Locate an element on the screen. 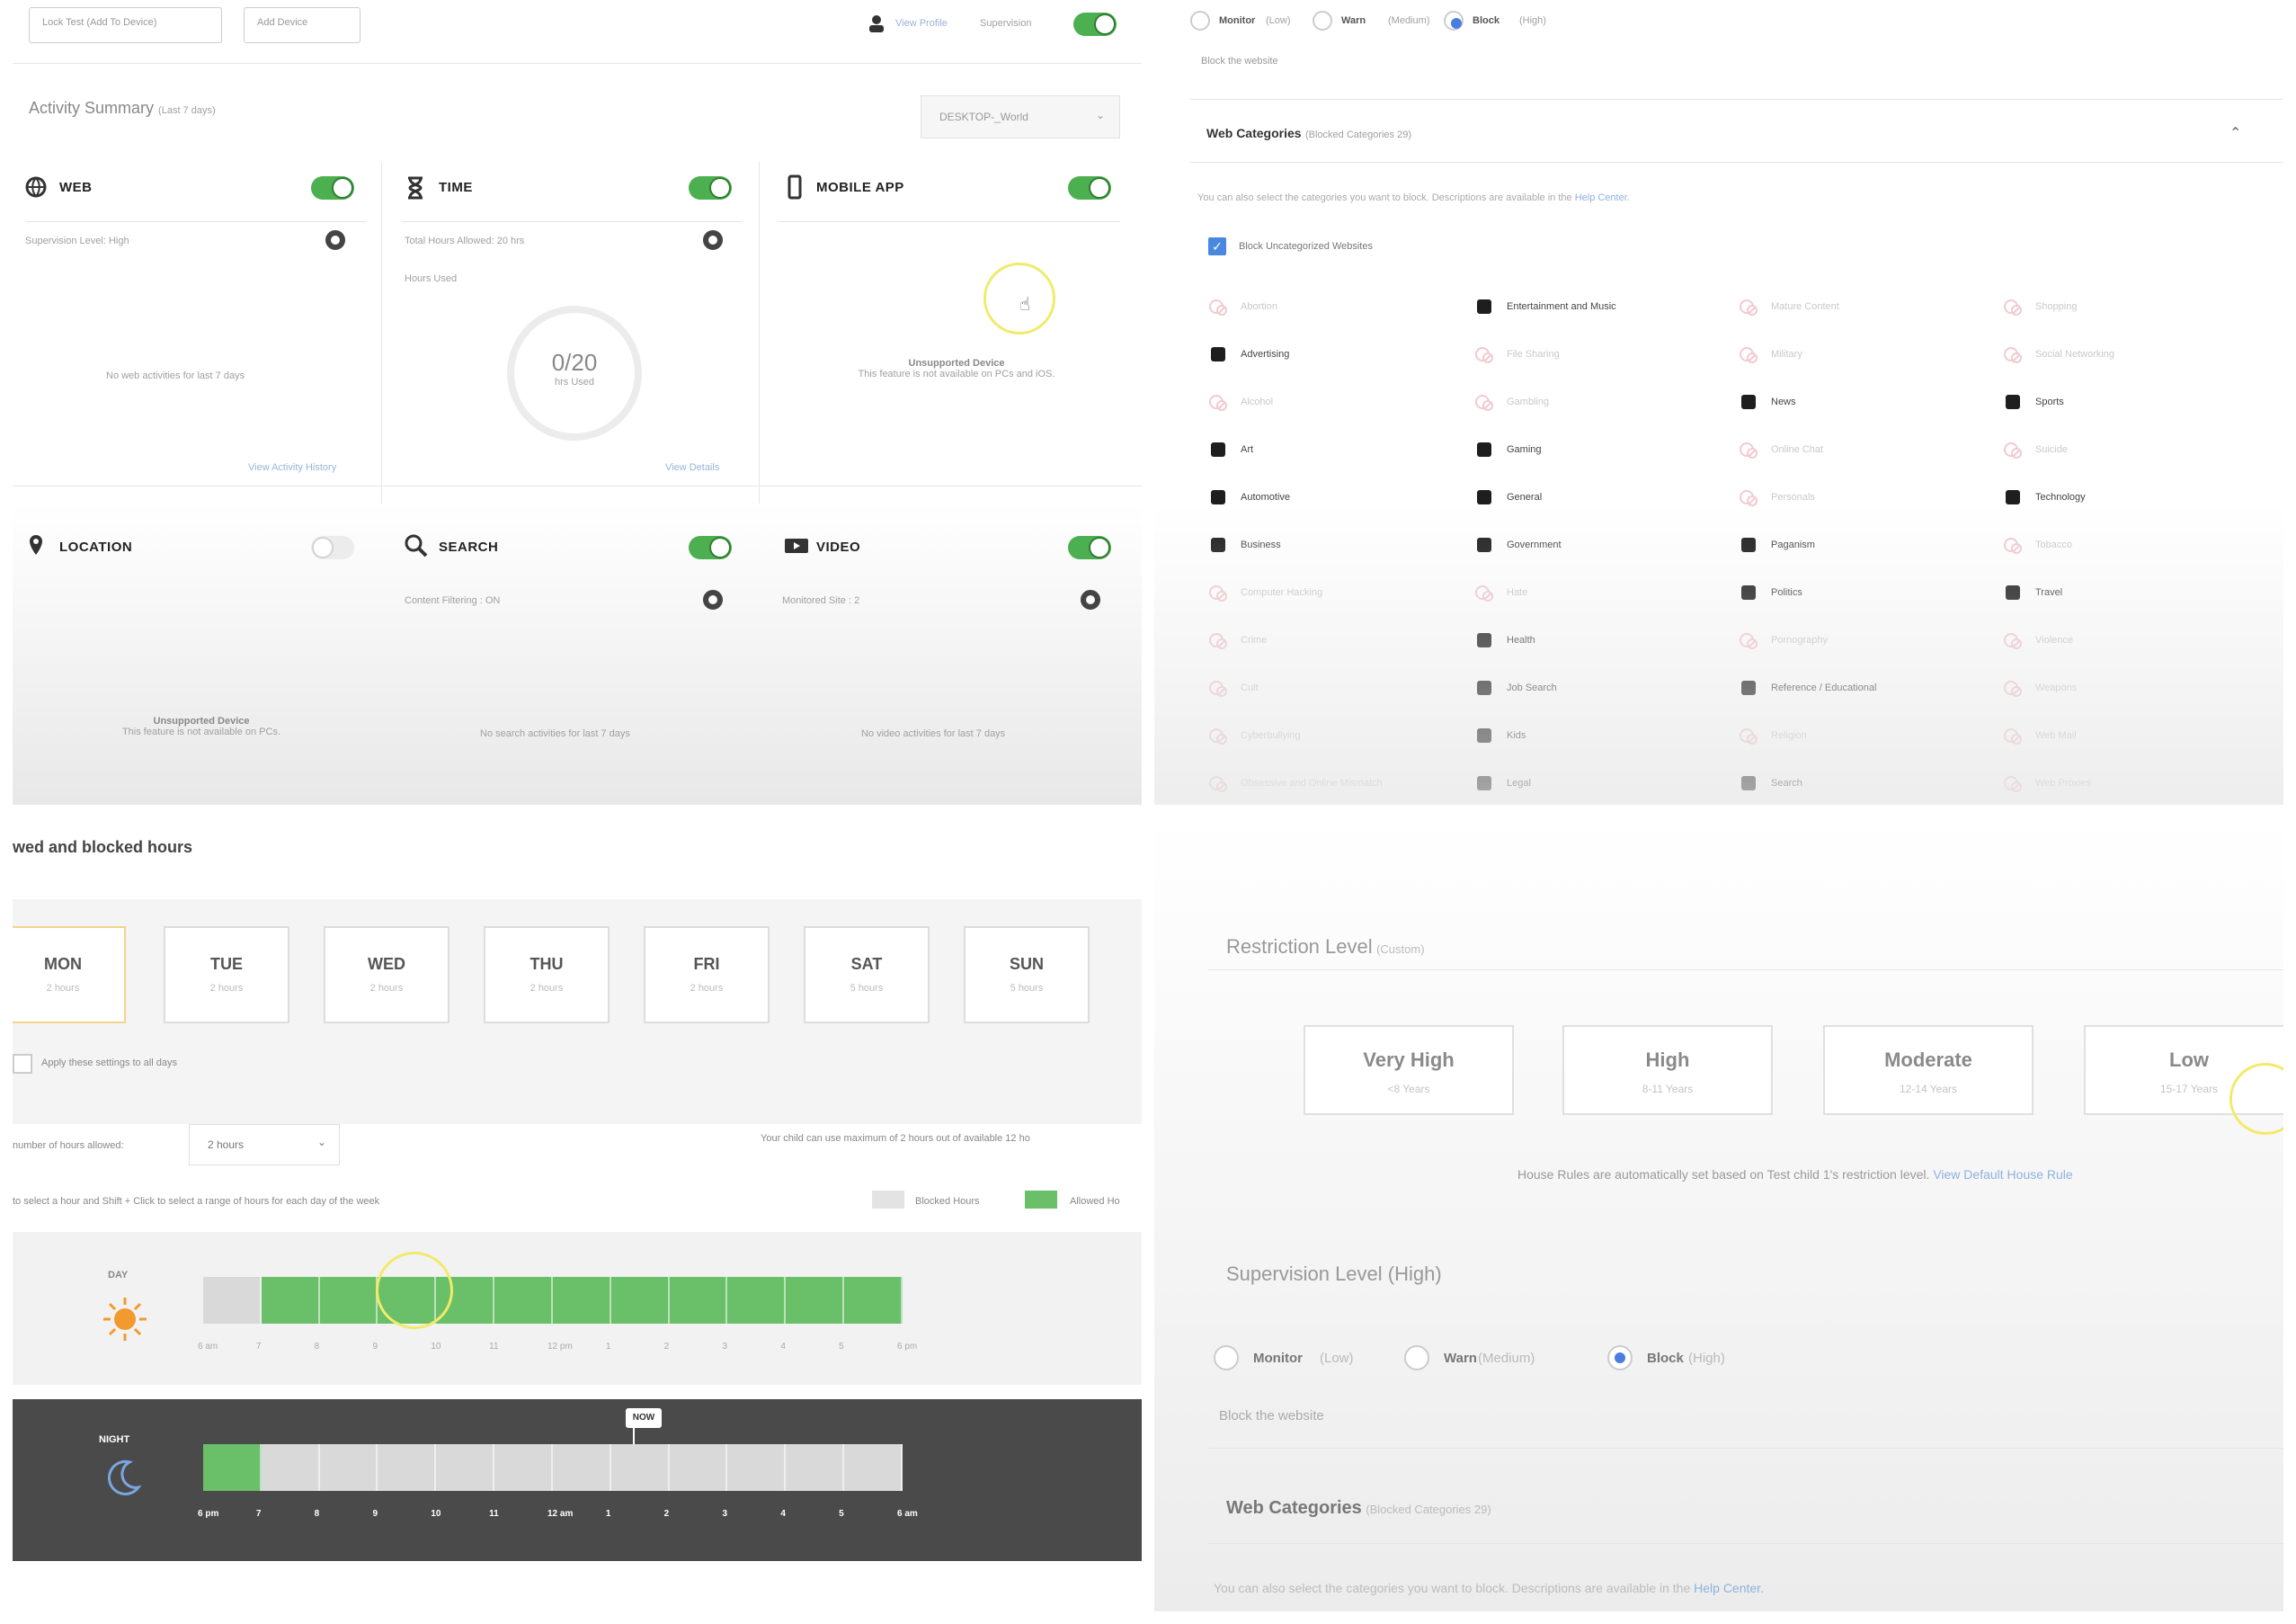 This screenshot has height=1624, width=2296. category-item: Gambling is located at coordinates (1600, 402).